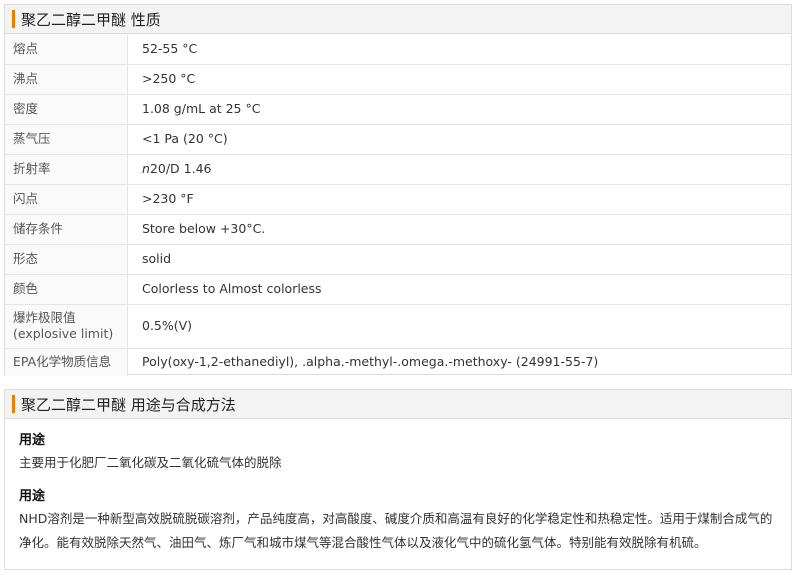 The image size is (796, 575). What do you see at coordinates (66, 49) in the screenshot?
I see `row-label: 熔点` at bounding box center [66, 49].